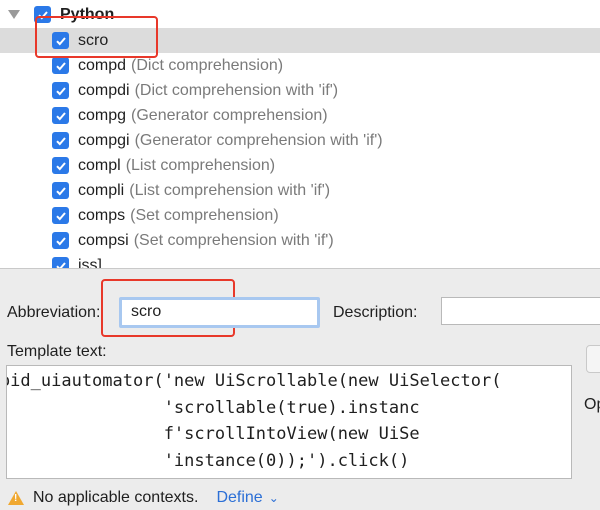  I want to click on tree-item-compsi: compsi (Set comprehension with 'if'), so click(300, 240).